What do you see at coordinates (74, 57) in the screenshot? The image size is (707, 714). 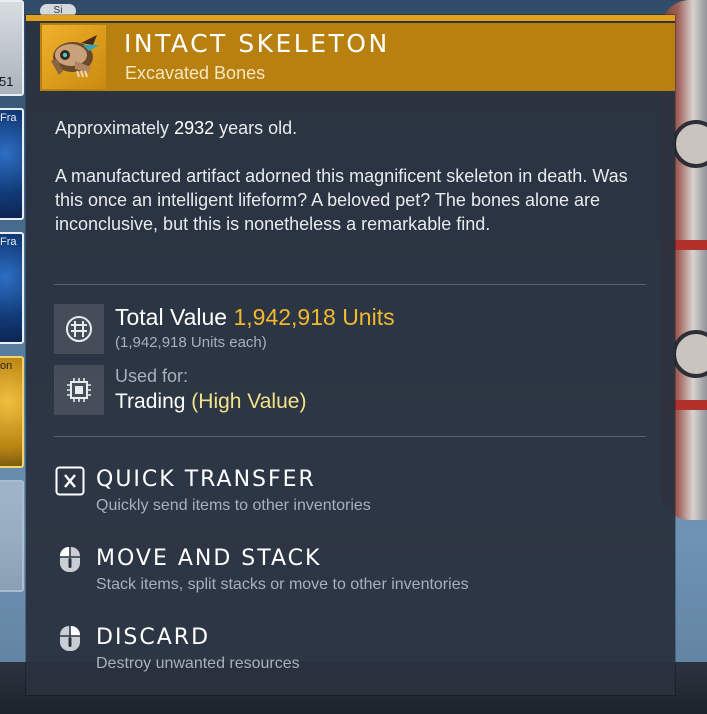 I see `skeleton-skull-icon` at bounding box center [74, 57].